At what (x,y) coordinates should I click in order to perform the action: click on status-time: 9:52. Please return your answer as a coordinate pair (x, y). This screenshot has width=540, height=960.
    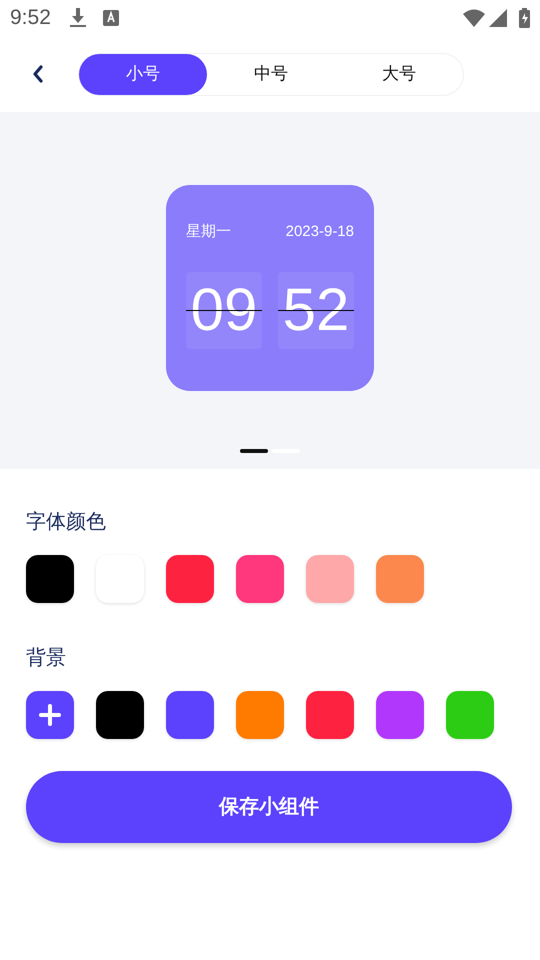
    Looking at the image, I should click on (30, 18).